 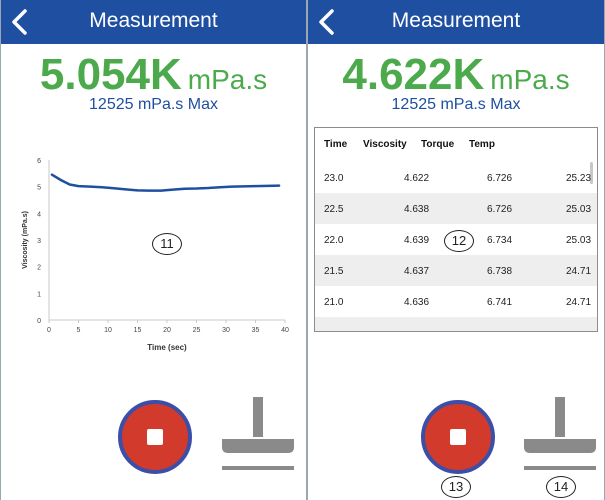 I want to click on x-tick-label: 10, so click(x=108, y=330).